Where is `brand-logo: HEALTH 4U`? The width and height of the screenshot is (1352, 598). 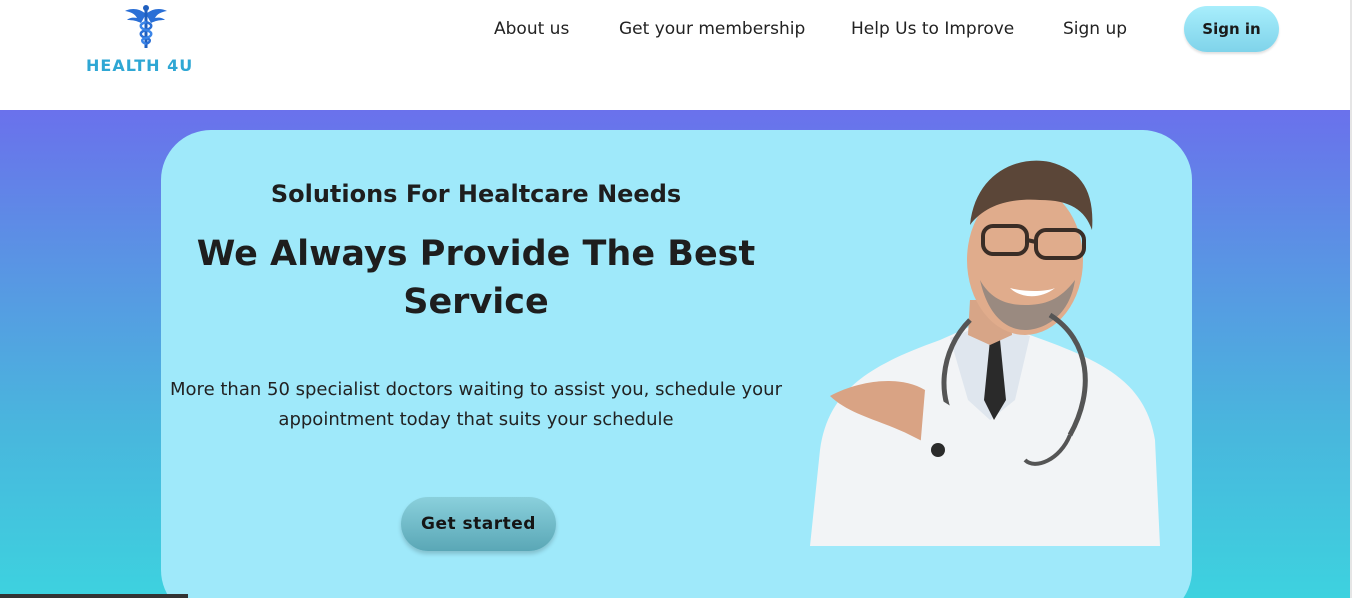 brand-logo: HEALTH 4U is located at coordinates (146, 39).